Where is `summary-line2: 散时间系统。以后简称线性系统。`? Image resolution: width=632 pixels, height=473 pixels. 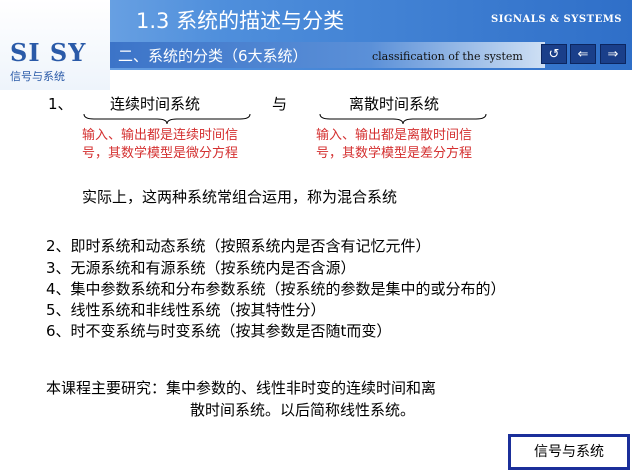
summary-line2: 散时间系统。以后简称线性系统。 is located at coordinates (303, 410).